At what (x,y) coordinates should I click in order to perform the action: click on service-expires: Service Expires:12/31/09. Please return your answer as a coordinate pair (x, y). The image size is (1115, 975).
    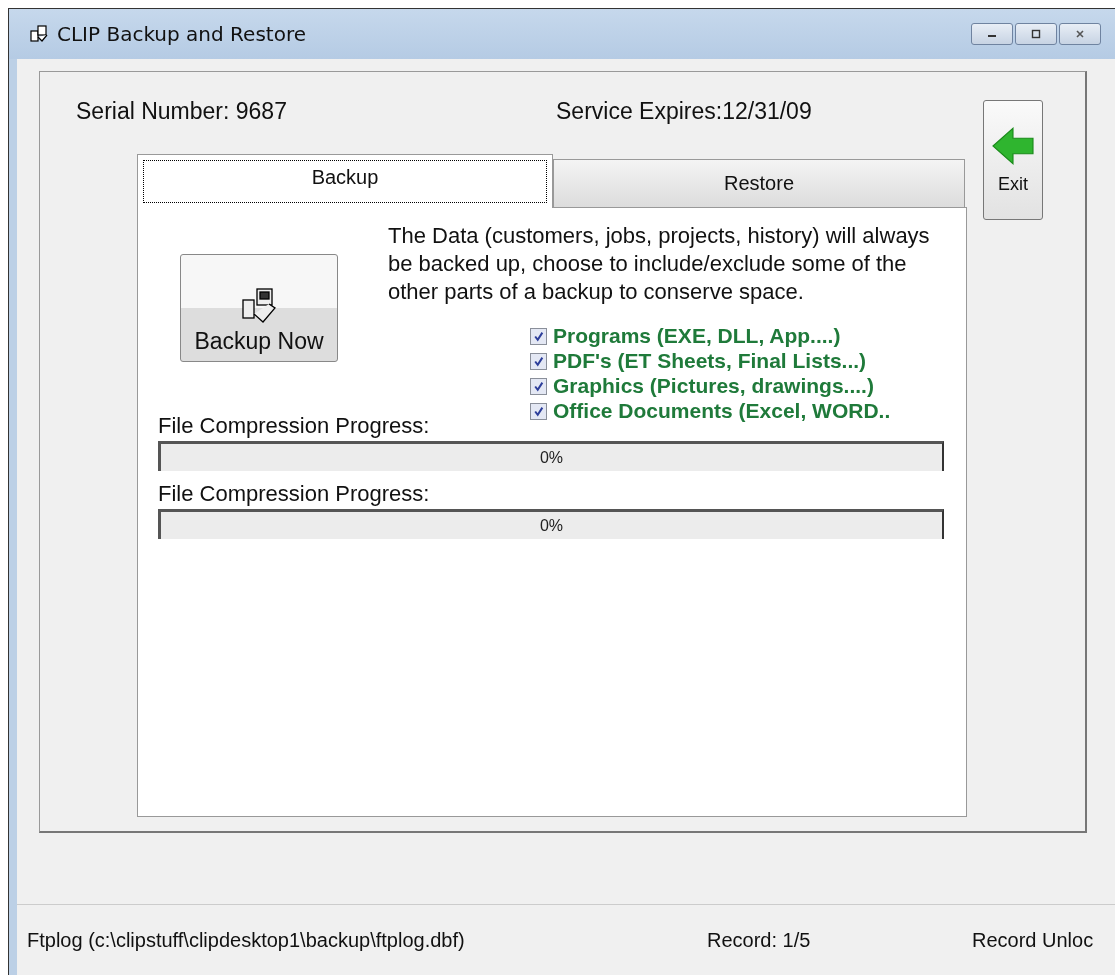
    Looking at the image, I should click on (684, 112).